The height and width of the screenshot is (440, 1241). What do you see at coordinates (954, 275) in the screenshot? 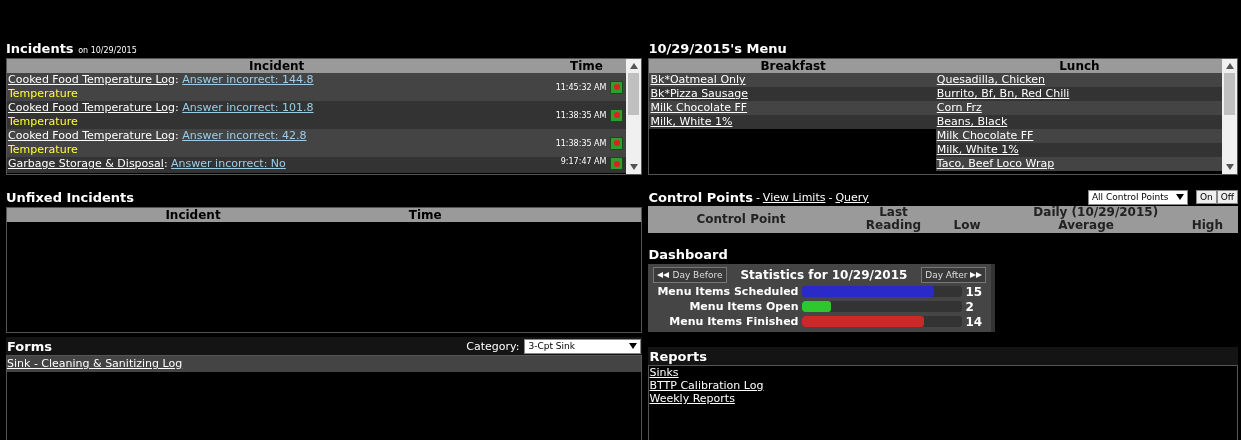
I see `day-after-button: Day After` at bounding box center [954, 275].